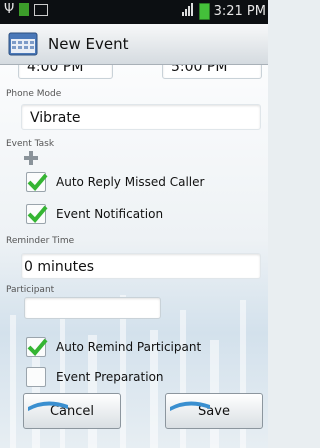 The height and width of the screenshot is (448, 320). What do you see at coordinates (214, 411) in the screenshot?
I see `save-button: Save` at bounding box center [214, 411].